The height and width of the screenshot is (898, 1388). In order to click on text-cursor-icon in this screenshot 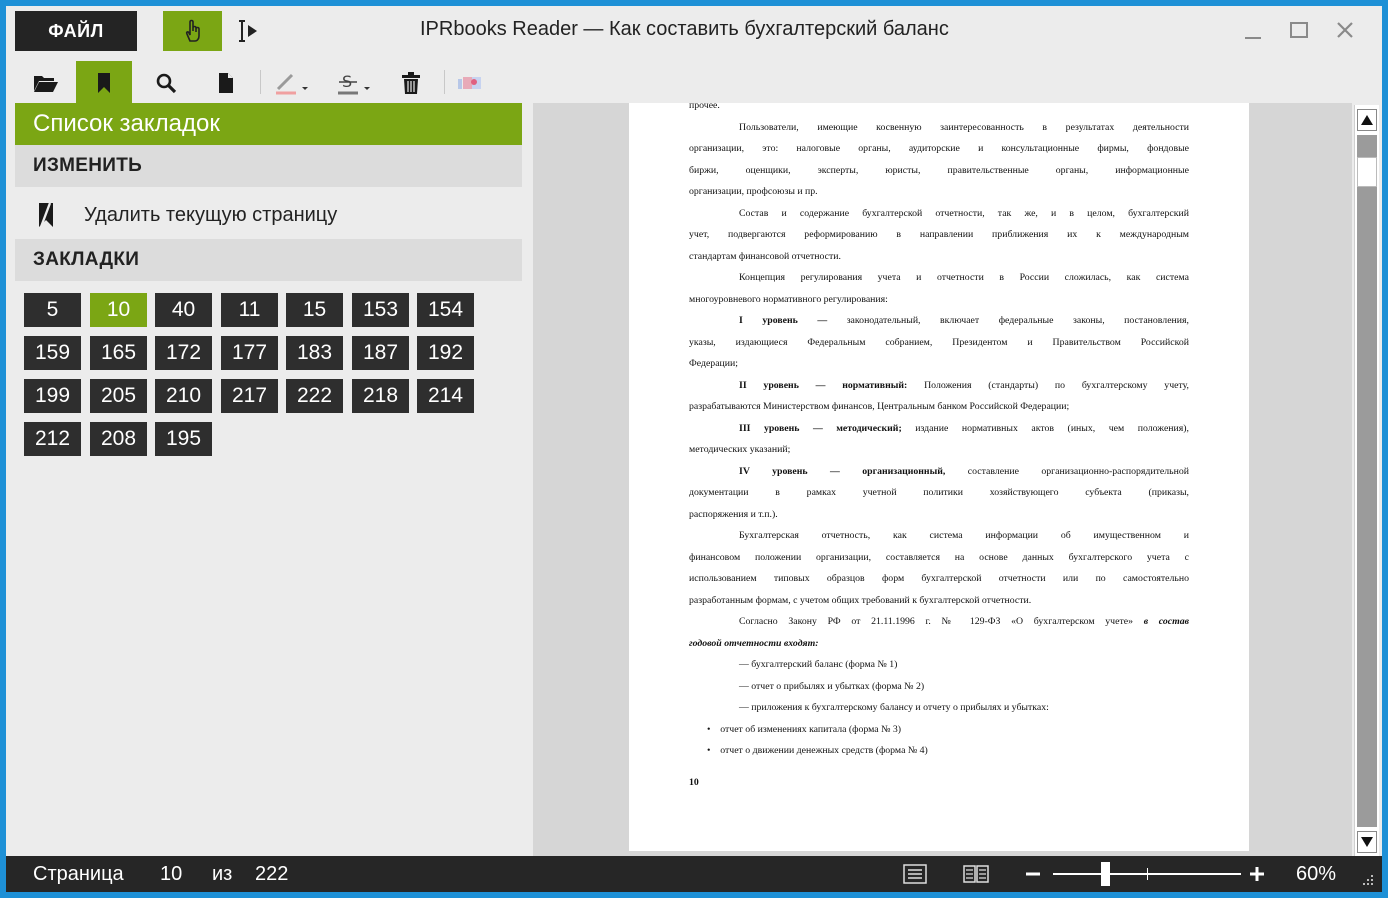, I will do `click(248, 31)`.